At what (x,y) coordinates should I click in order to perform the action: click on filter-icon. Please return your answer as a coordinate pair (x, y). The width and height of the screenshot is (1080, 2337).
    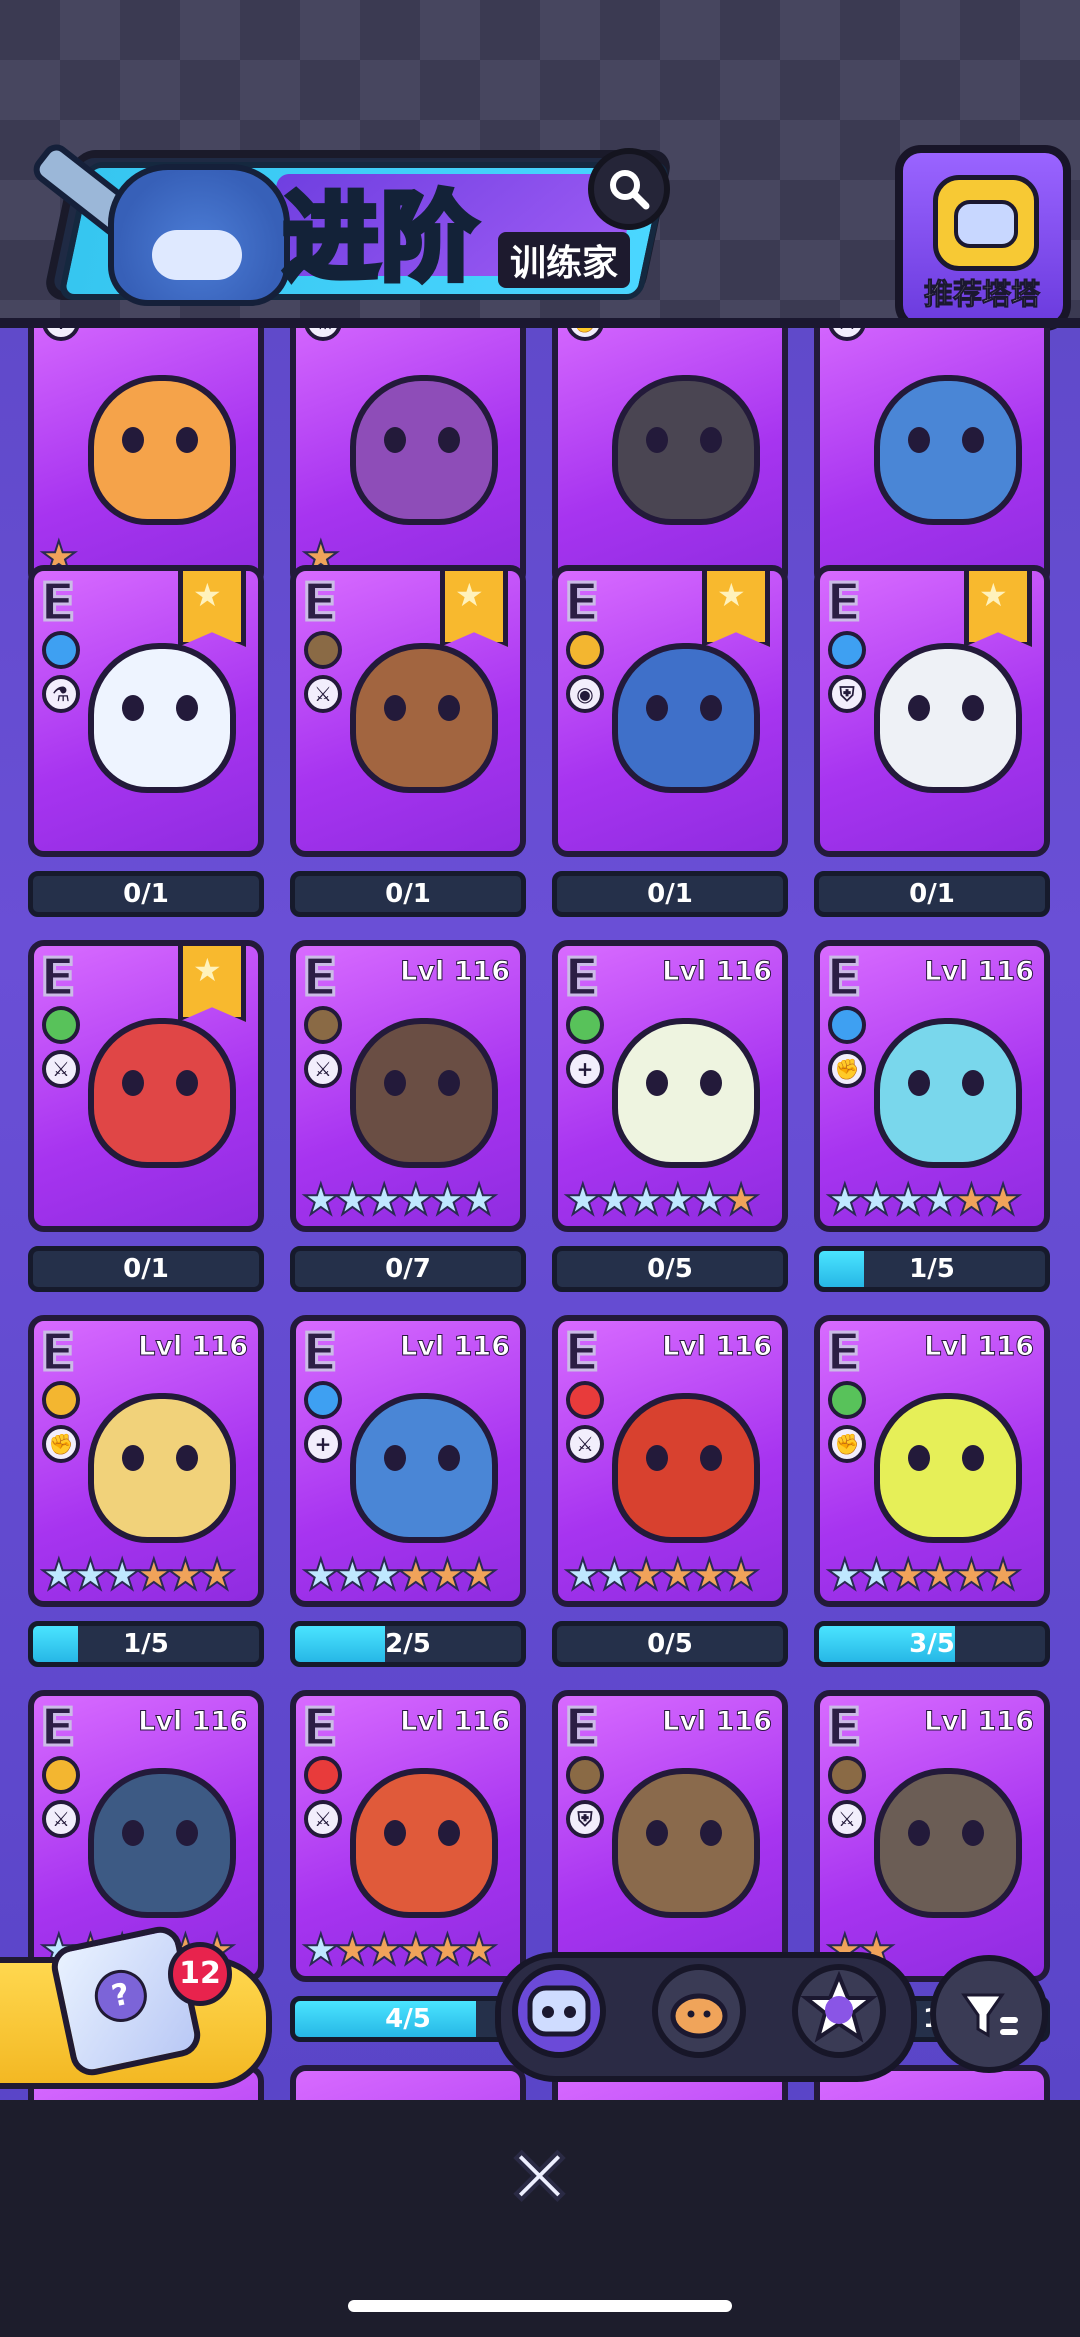
    Looking at the image, I should click on (989, 2015).